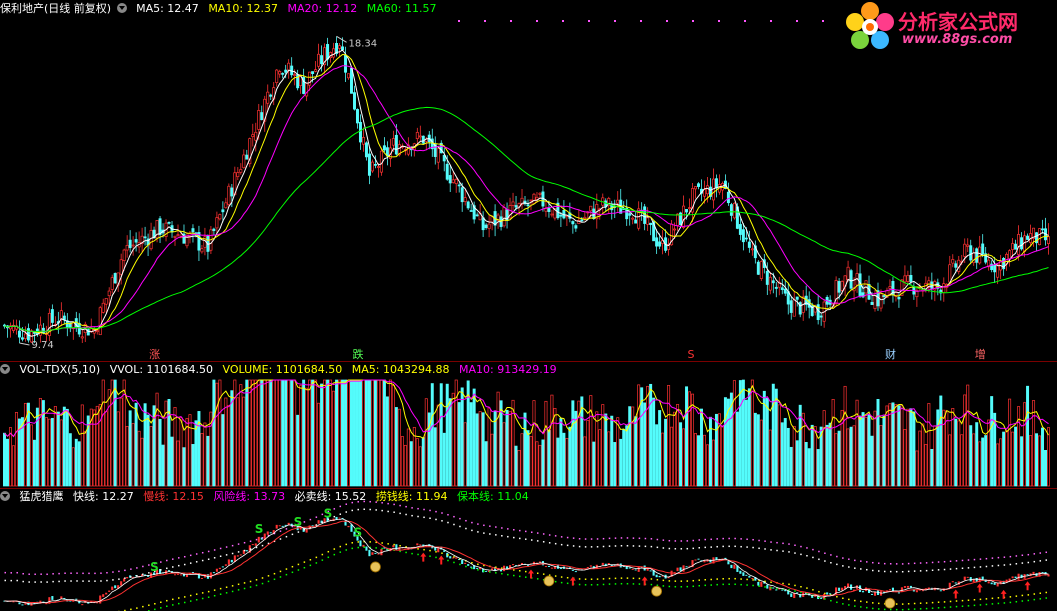 The width and height of the screenshot is (1057, 611). Describe the element at coordinates (121, 8) in the screenshot. I see `settings-dropdown-icon` at that location.